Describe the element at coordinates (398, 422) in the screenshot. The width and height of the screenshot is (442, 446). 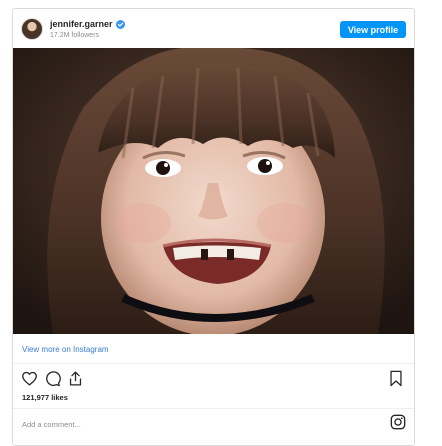
I see `instagram-icon` at that location.